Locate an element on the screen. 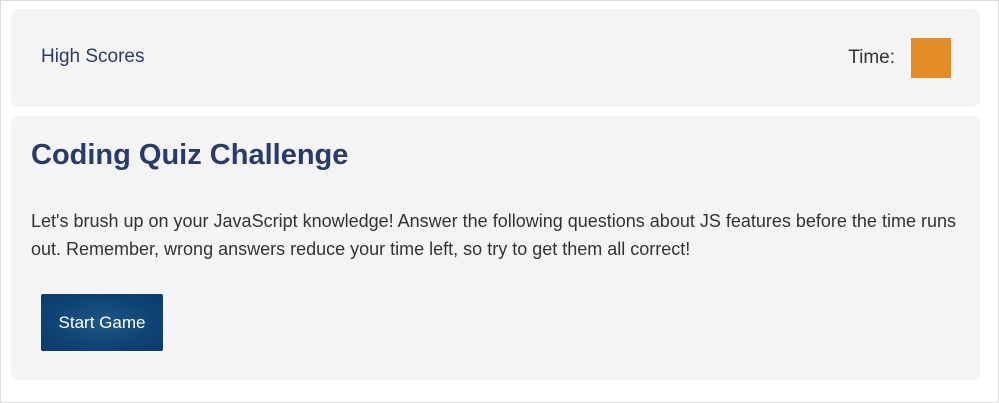  timer: Time: is located at coordinates (899, 58).